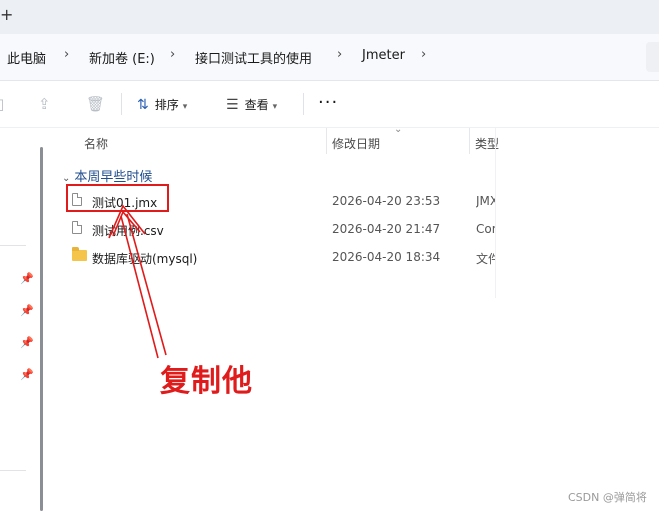  What do you see at coordinates (329, 57) in the screenshot?
I see `breadcrumb: 此电脑 › 新加卷 (E:) › 接口测试工具的使用 › Jmeter ›` at bounding box center [329, 57].